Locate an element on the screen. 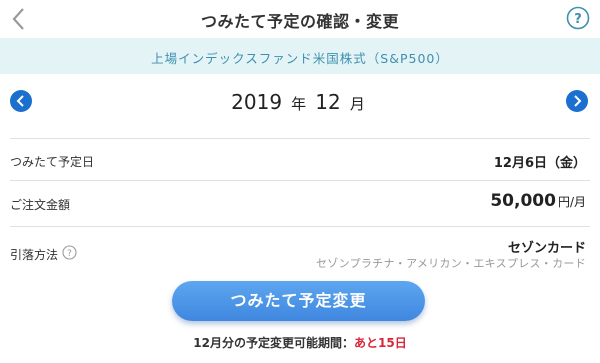 The width and height of the screenshot is (600, 363). month-year-unit: 年 is located at coordinates (299, 104).